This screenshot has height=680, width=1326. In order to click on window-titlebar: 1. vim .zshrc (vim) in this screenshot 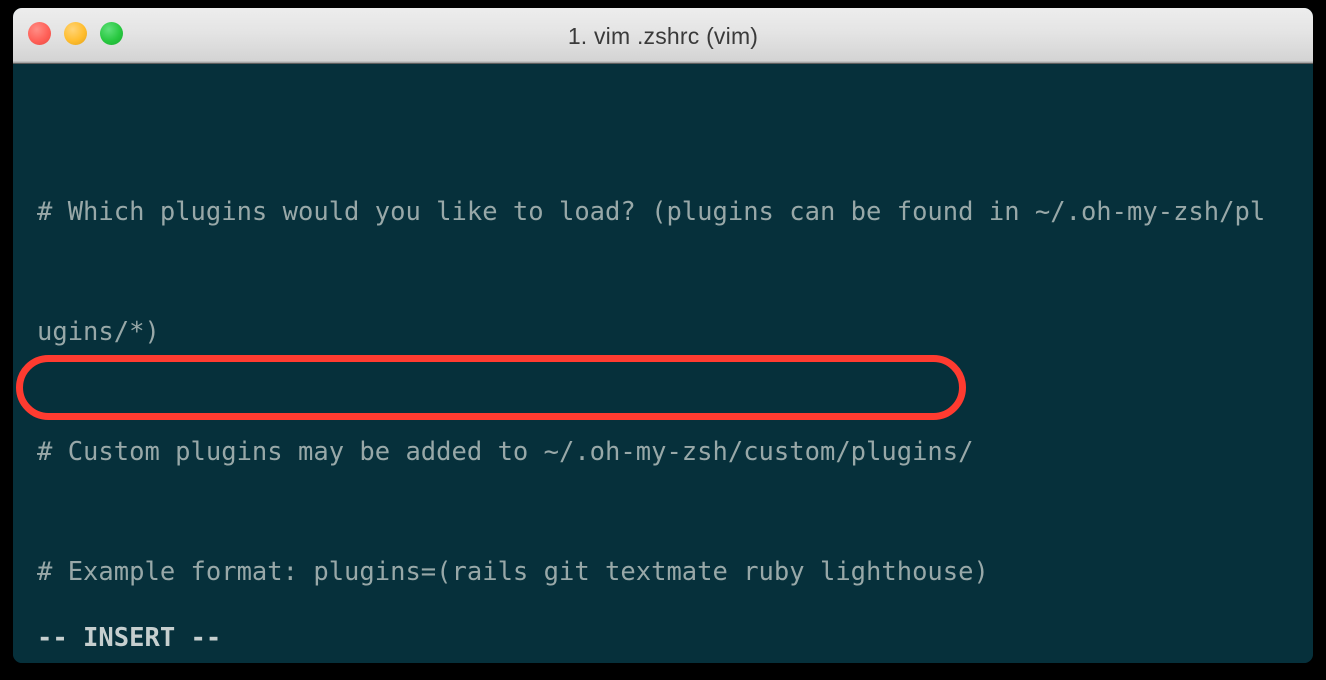, I will do `click(663, 36)`.